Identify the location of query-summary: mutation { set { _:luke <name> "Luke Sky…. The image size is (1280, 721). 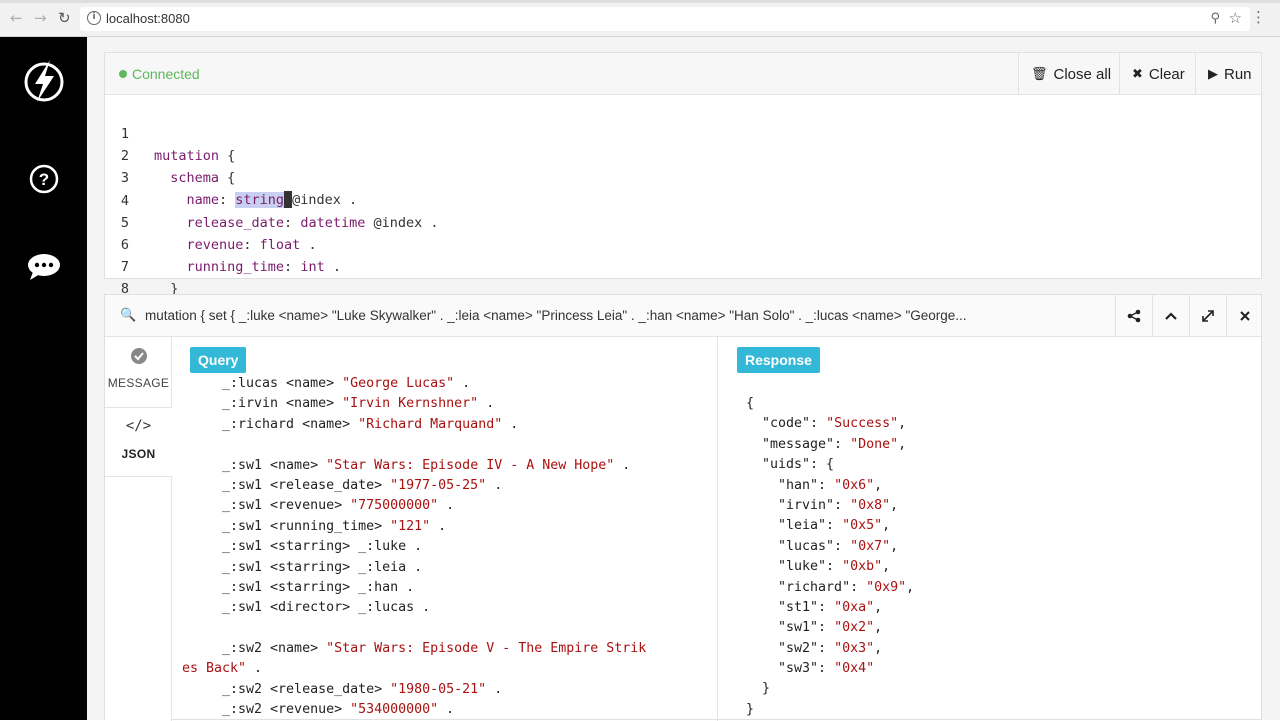
(625, 315).